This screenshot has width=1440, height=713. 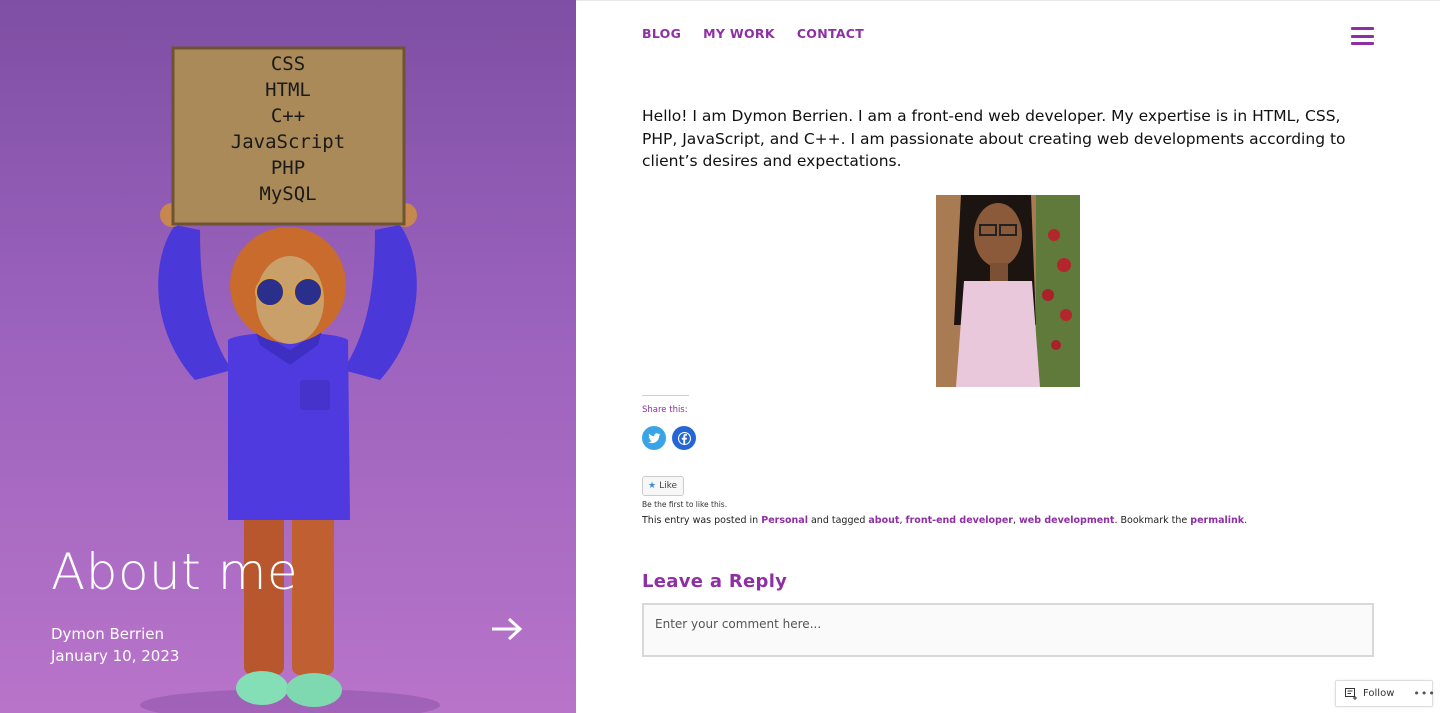 What do you see at coordinates (784, 520) in the screenshot?
I see `category-link-personal: Personal` at bounding box center [784, 520].